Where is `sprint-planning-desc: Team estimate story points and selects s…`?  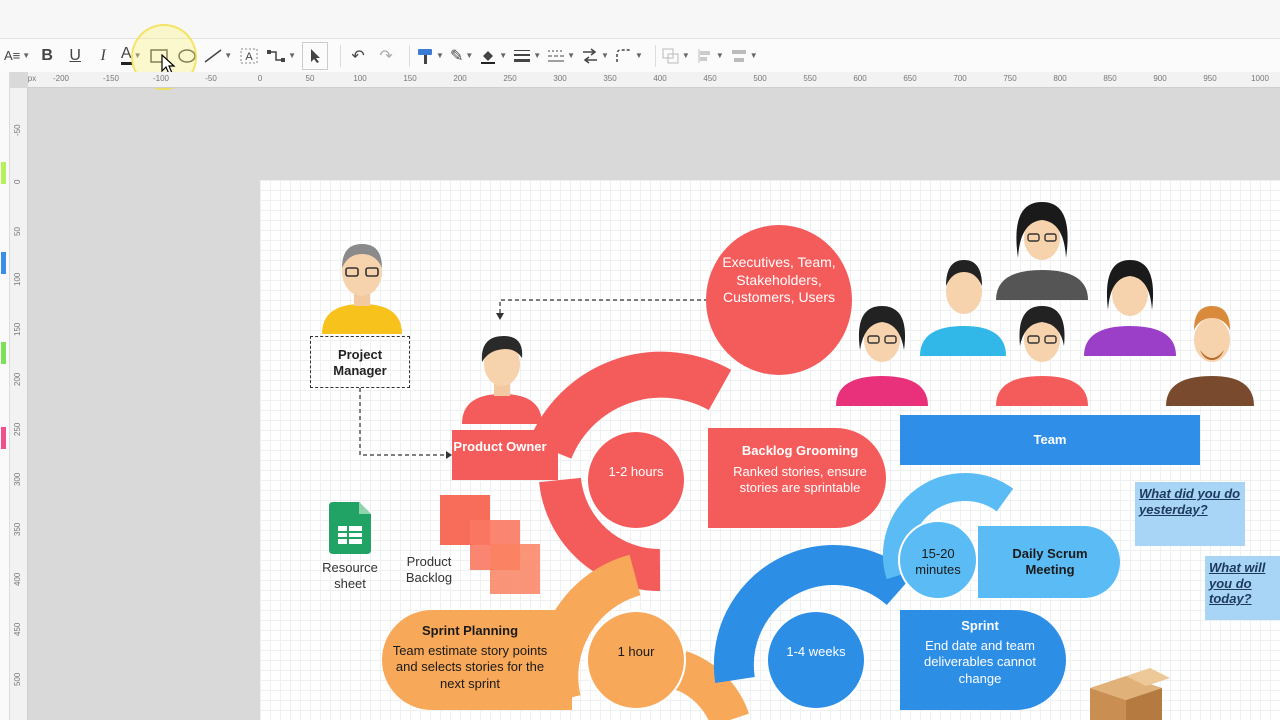
sprint-planning-desc: Team estimate story points and selects s… is located at coordinates (470, 667).